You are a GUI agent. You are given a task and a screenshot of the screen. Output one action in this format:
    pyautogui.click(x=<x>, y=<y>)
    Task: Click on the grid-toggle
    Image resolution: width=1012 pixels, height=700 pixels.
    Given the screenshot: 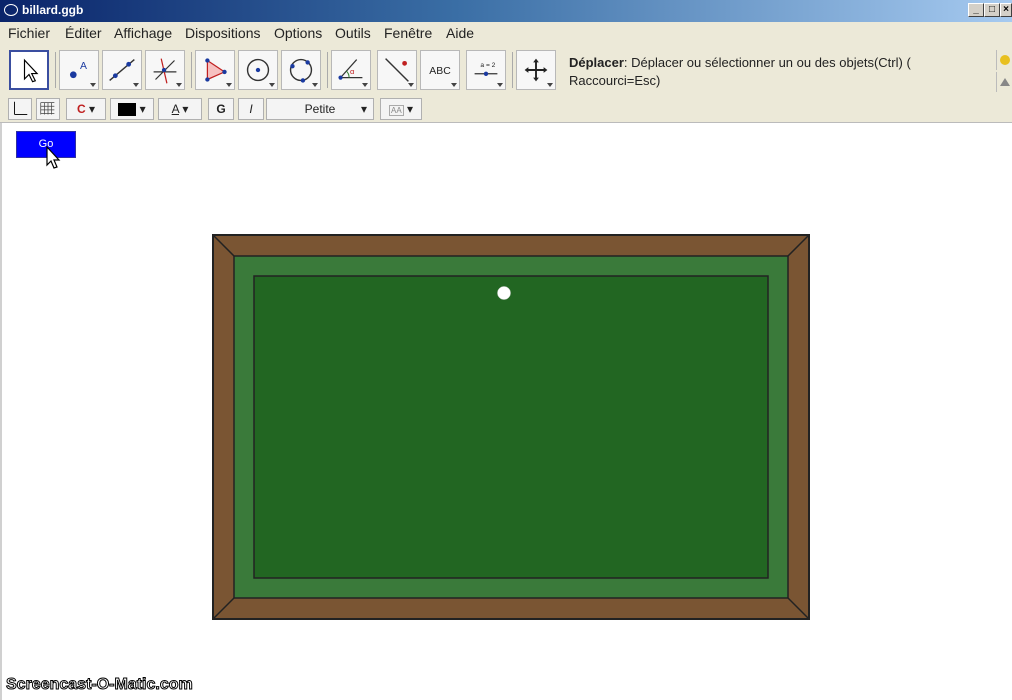 What is the action you would take?
    pyautogui.click(x=48, y=109)
    